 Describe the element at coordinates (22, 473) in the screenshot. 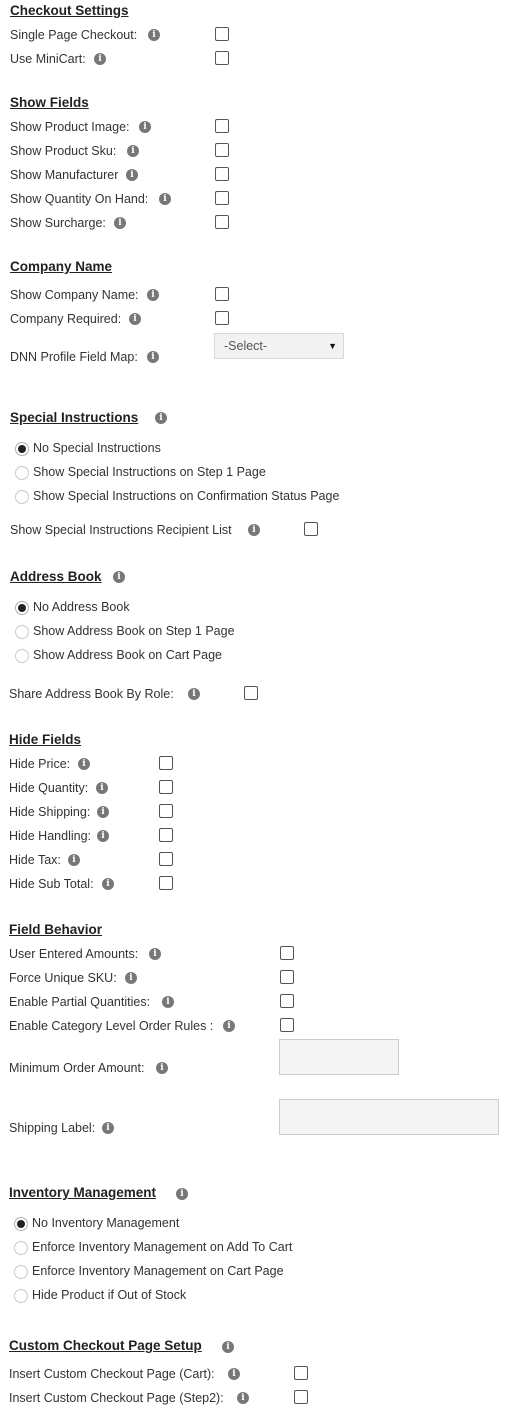

I see `special-instructions-step1-radio` at that location.